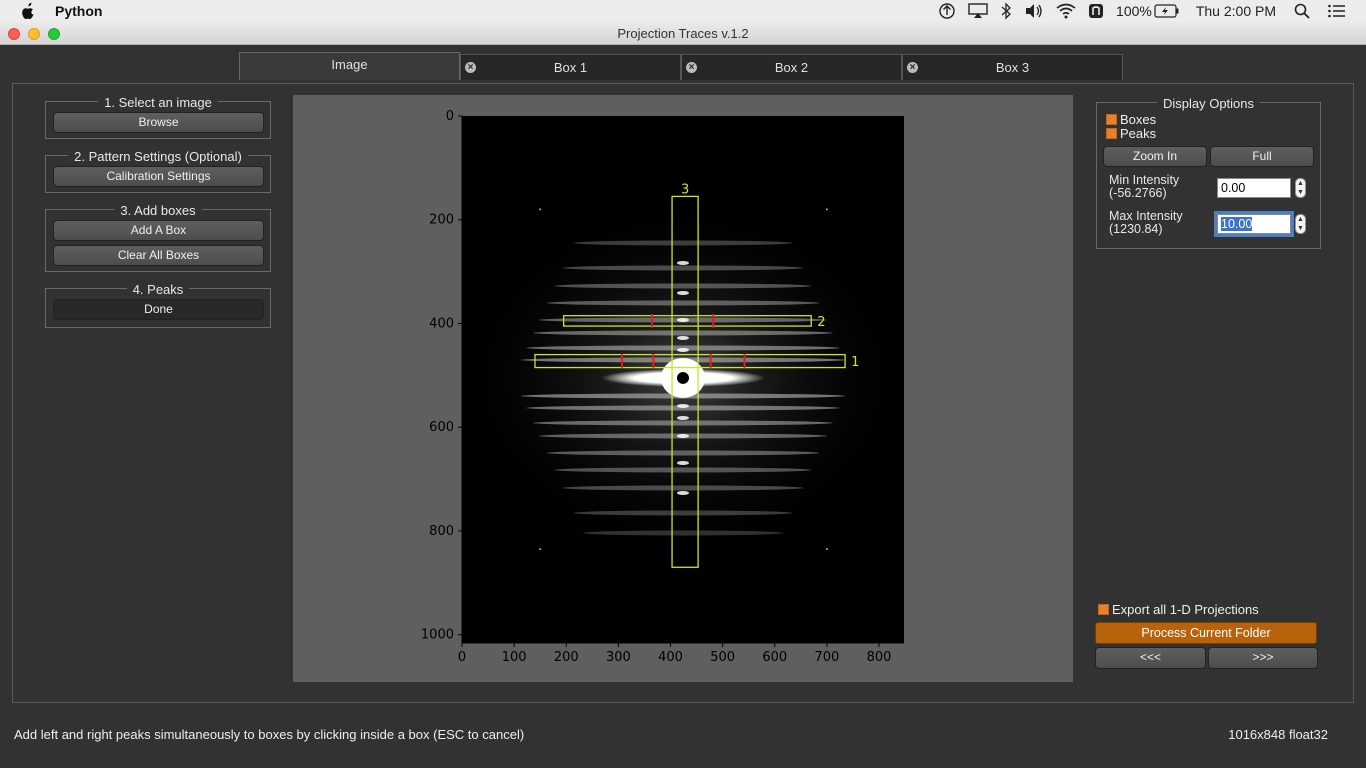 This screenshot has width=1366, height=768. Describe the element at coordinates (158, 122) in the screenshot. I see `browse-button: Browse` at that location.